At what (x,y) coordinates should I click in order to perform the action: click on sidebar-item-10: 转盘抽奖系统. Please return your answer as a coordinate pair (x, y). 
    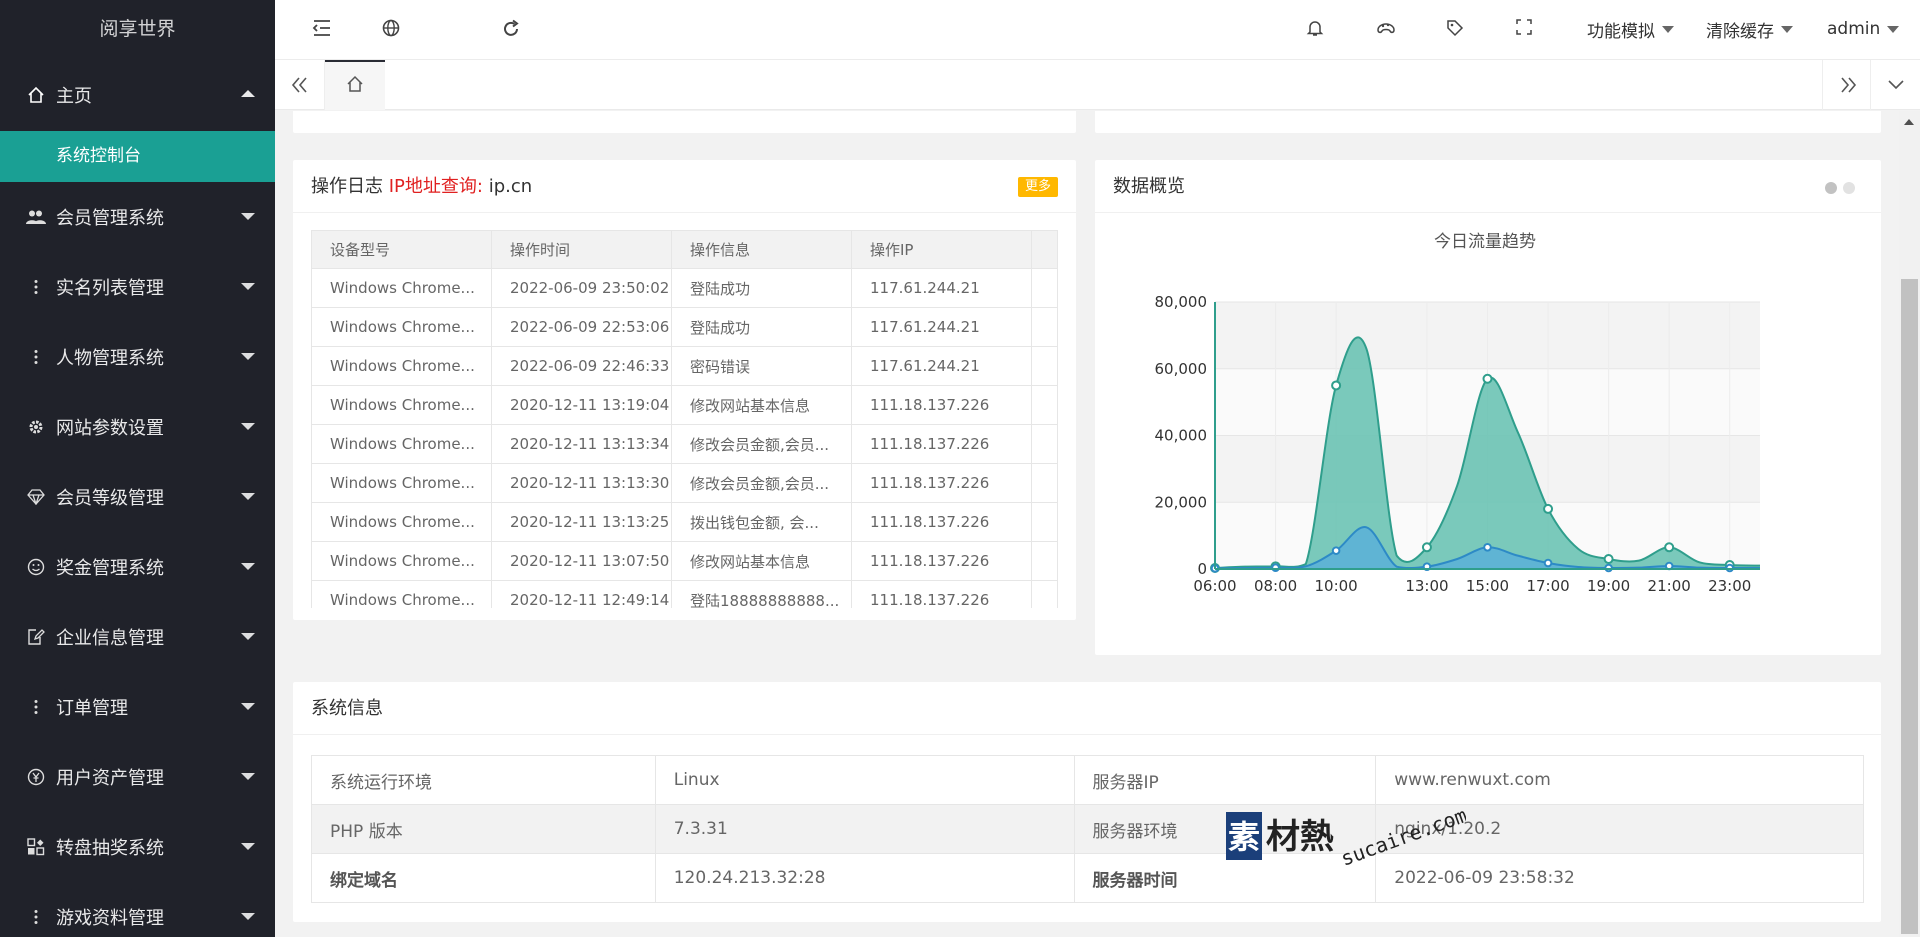
    Looking at the image, I should click on (137, 847).